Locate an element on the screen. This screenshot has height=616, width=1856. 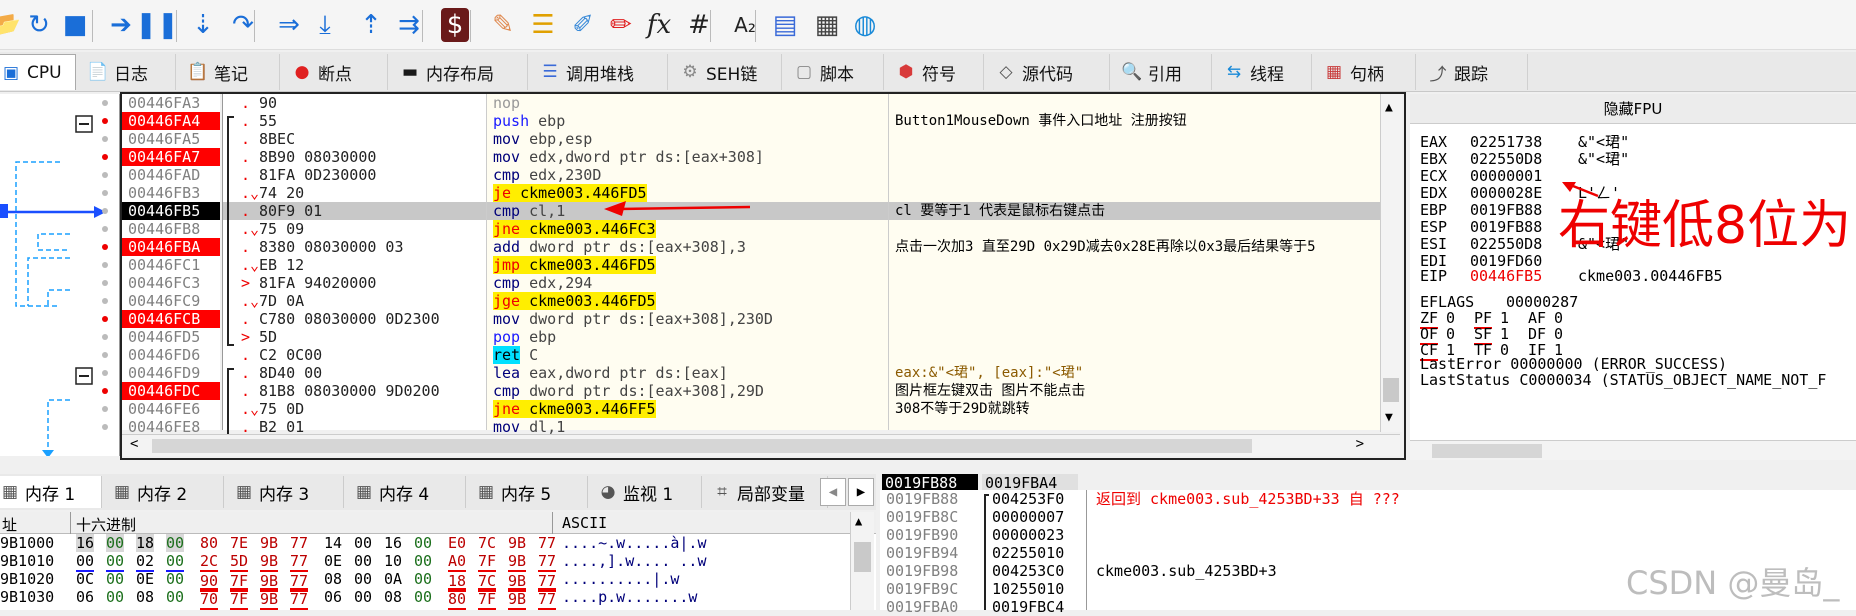
register-name: EBX is located at coordinates (1433, 159).